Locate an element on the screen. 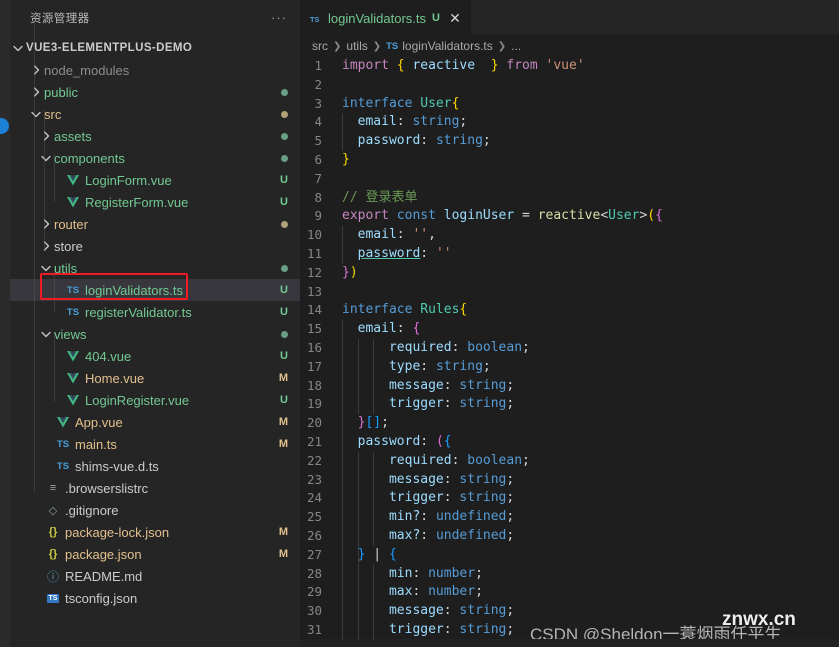  tree-item-assets: assets is located at coordinates (155, 136).